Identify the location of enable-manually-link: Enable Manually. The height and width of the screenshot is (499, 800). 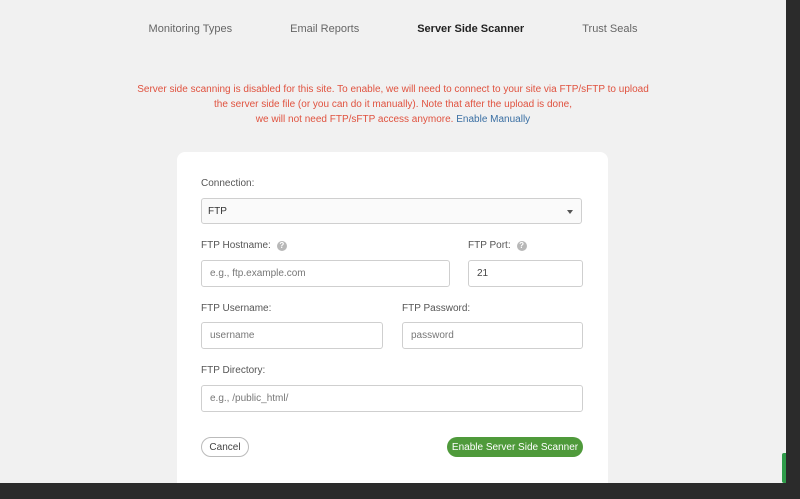
(493, 119).